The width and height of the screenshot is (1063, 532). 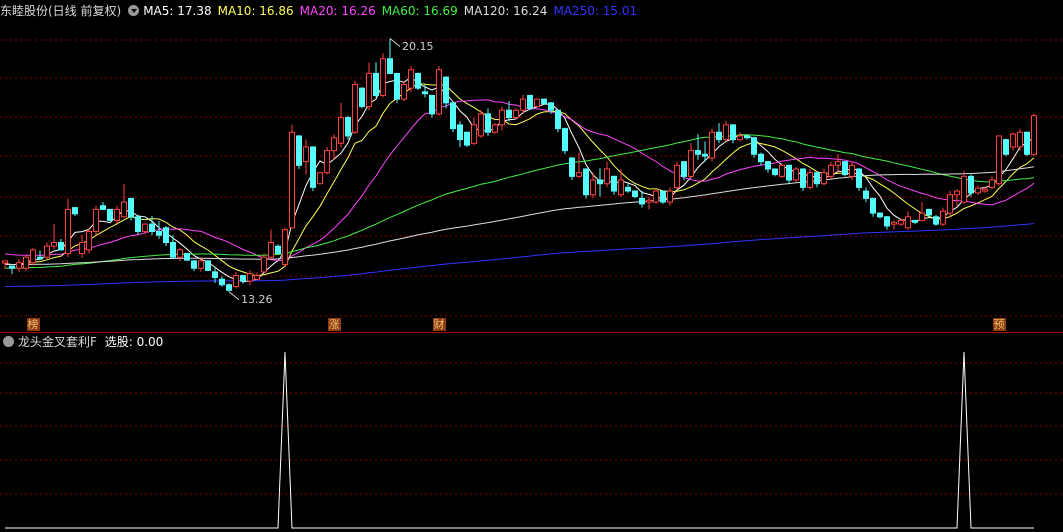 I want to click on ma-legend-ma60: MA60: 16.69, so click(x=419, y=11).